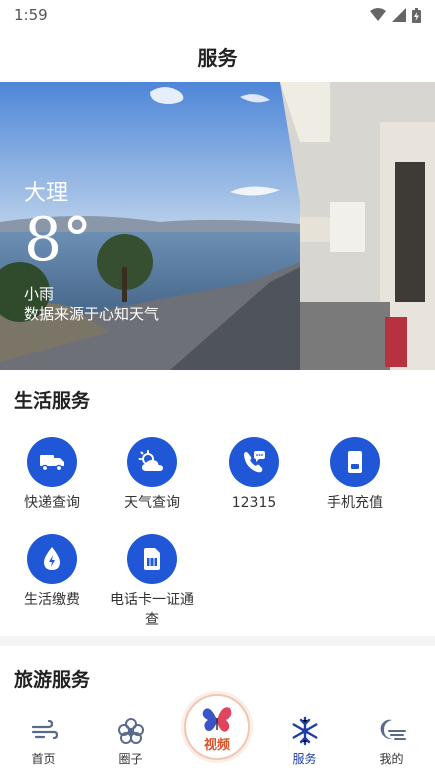 This screenshot has height=773, width=435. What do you see at coordinates (217, 15) in the screenshot?
I see `status-bar: 1:59` at bounding box center [217, 15].